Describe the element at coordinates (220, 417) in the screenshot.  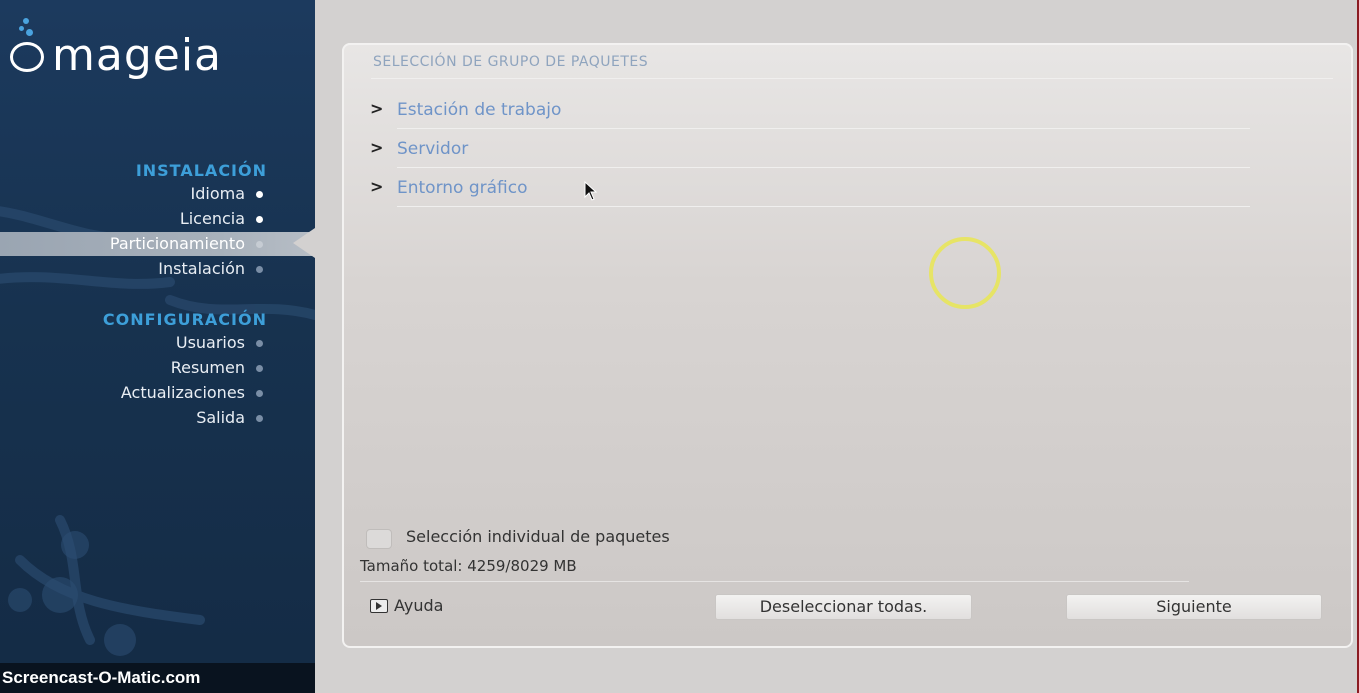
I see `nav-item-label: Salida` at that location.